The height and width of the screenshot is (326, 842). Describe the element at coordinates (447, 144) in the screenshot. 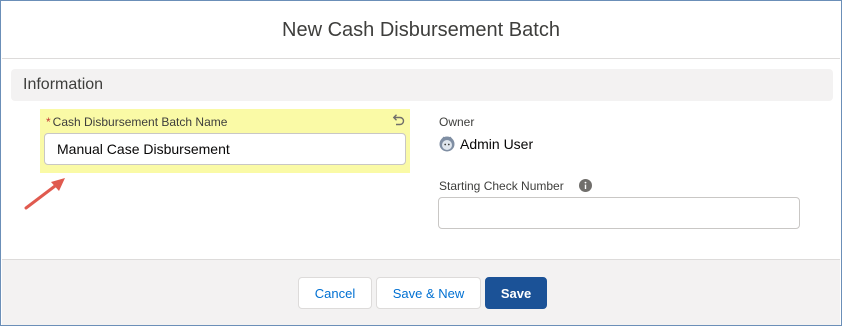

I see `user-avatar-icon` at that location.